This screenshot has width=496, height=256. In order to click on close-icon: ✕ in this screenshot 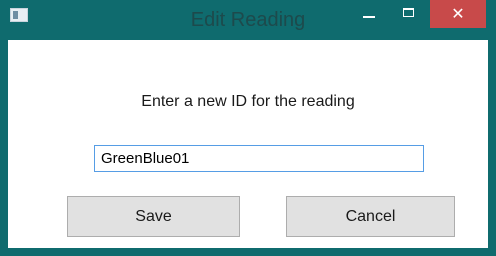, I will do `click(458, 13)`.